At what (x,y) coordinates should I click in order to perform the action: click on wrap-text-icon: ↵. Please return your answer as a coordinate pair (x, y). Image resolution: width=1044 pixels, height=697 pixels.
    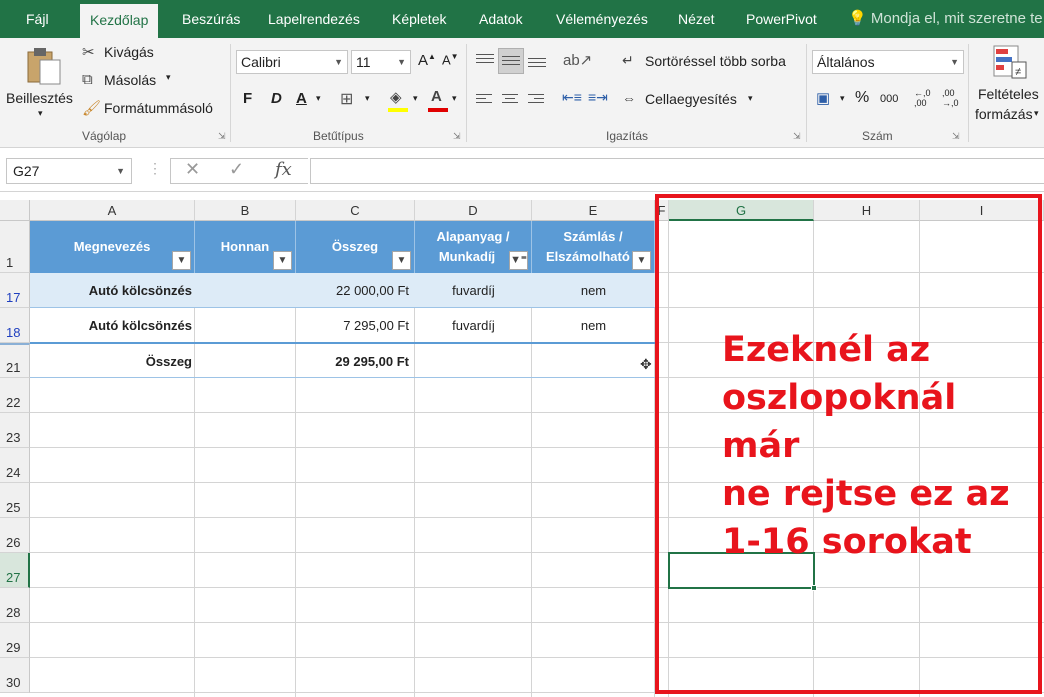
    Looking at the image, I should click on (628, 60).